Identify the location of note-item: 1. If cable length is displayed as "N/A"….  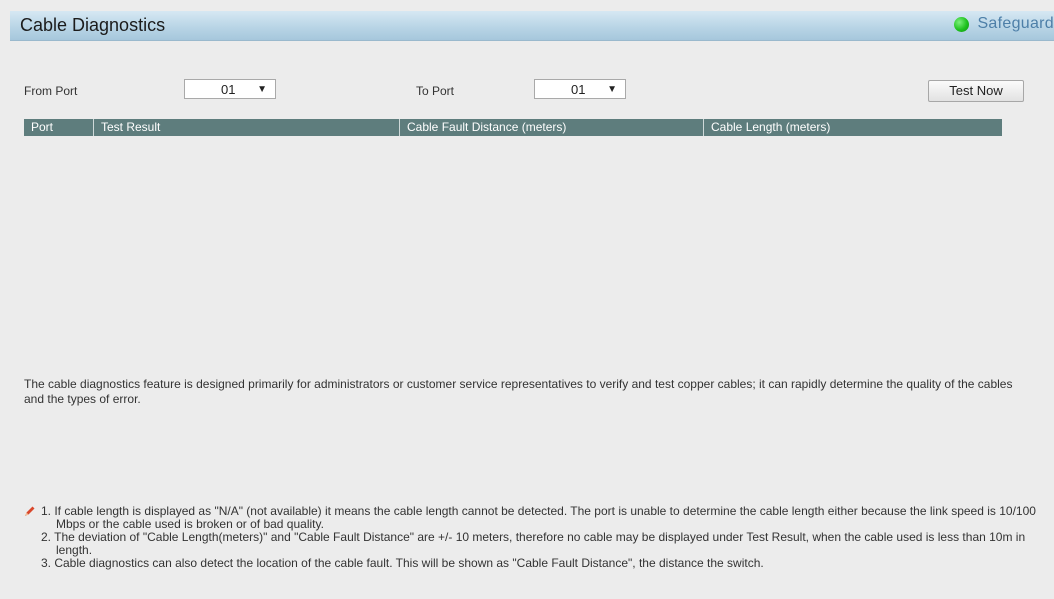
(538, 517).